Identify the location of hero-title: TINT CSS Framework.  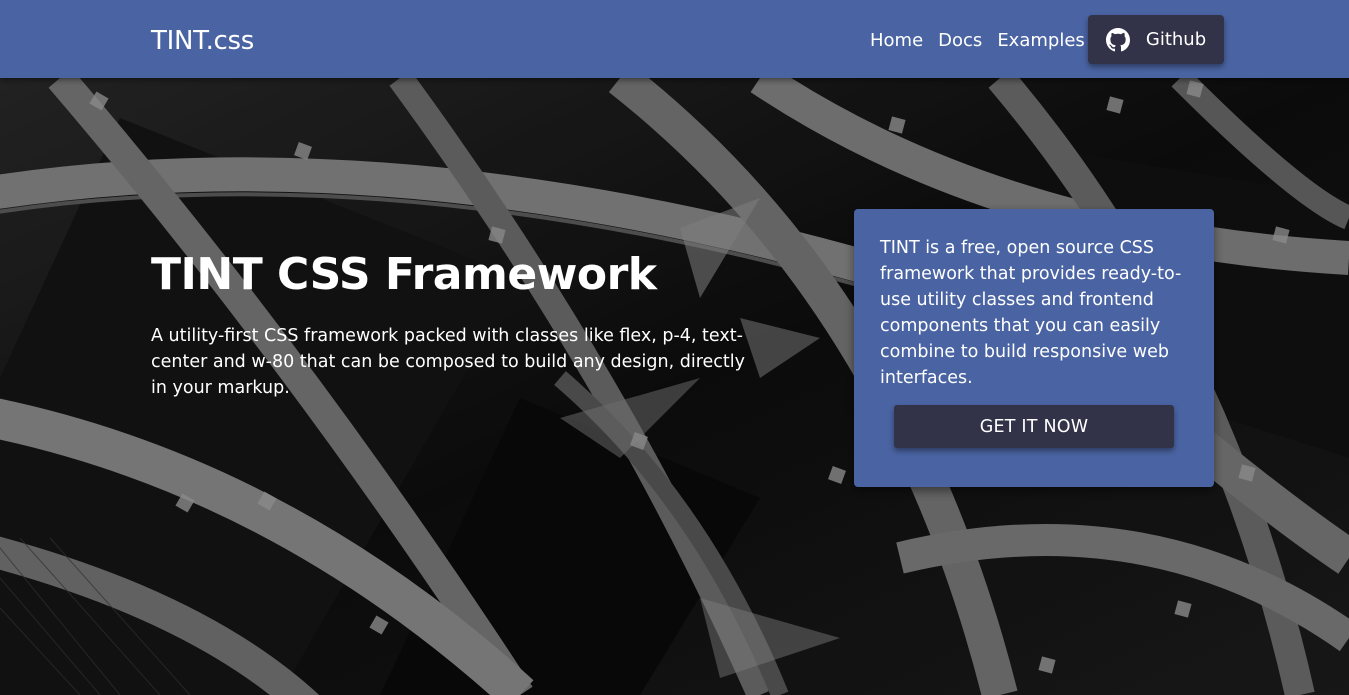
(404, 274).